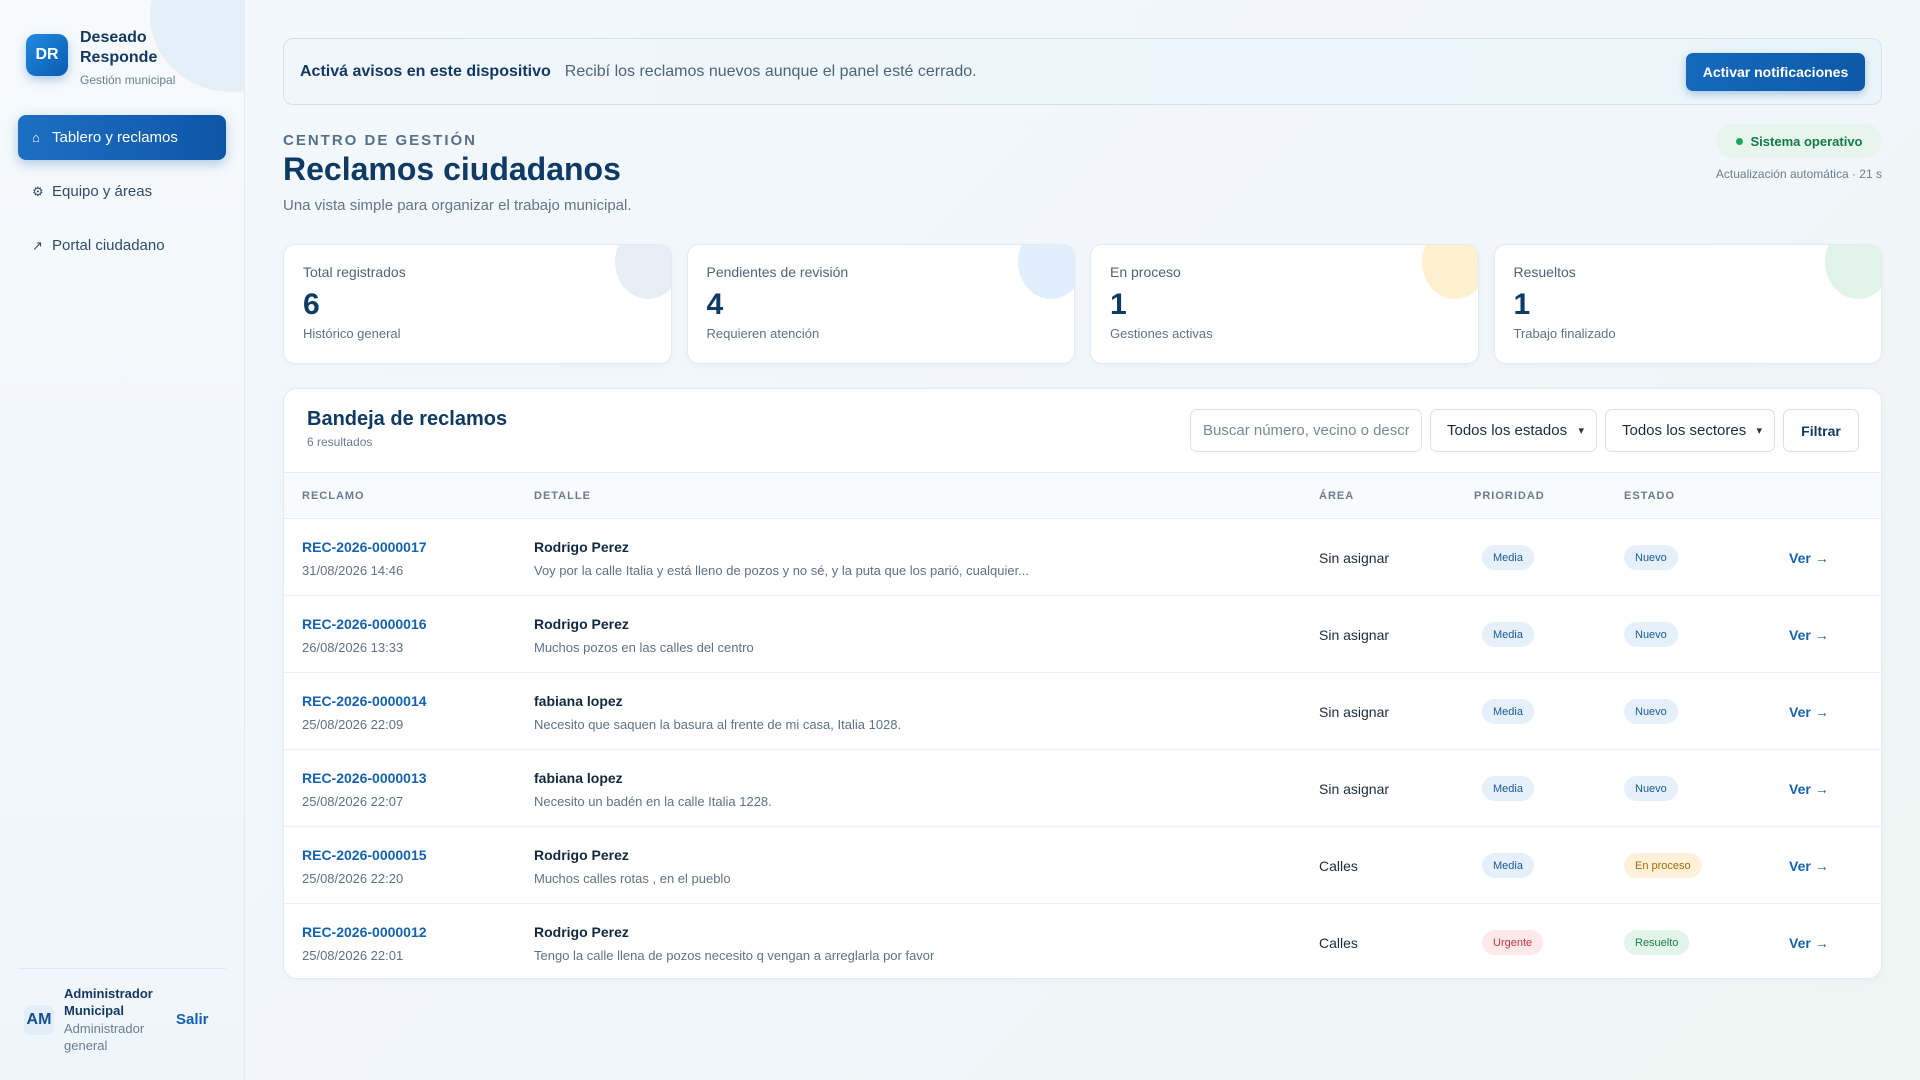  Describe the element at coordinates (1690, 430) in the screenshot. I see `sector-select: Todos los sectores ▾` at that location.